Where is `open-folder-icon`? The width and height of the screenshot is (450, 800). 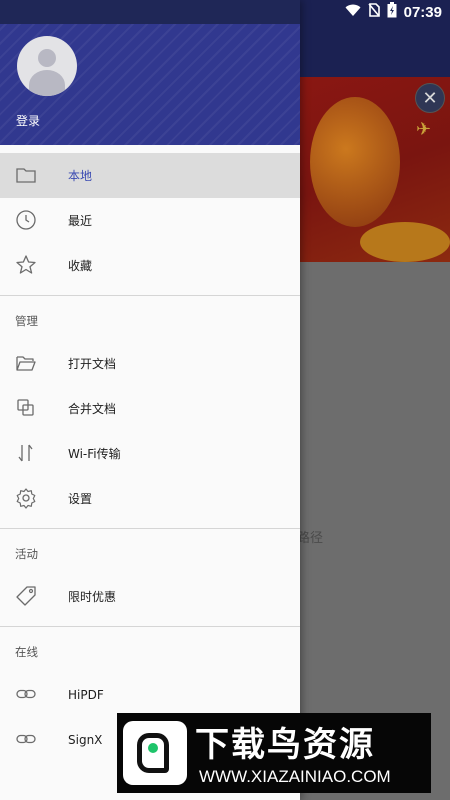
open-folder-icon is located at coordinates (26, 363).